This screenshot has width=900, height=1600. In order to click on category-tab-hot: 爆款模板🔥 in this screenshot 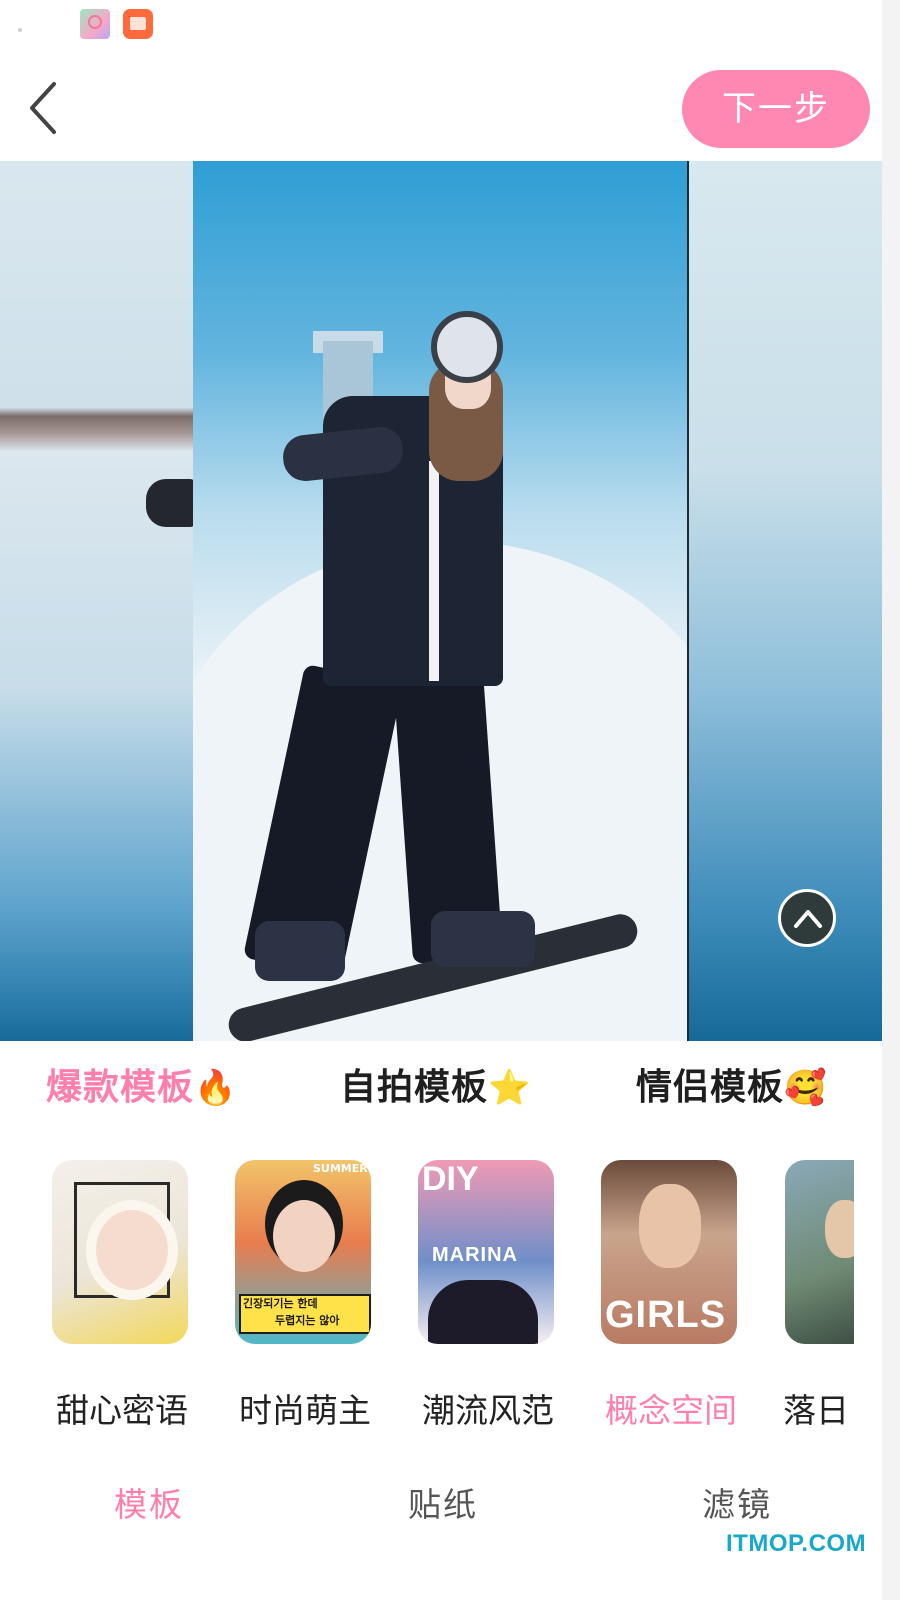, I will do `click(141, 1088)`.